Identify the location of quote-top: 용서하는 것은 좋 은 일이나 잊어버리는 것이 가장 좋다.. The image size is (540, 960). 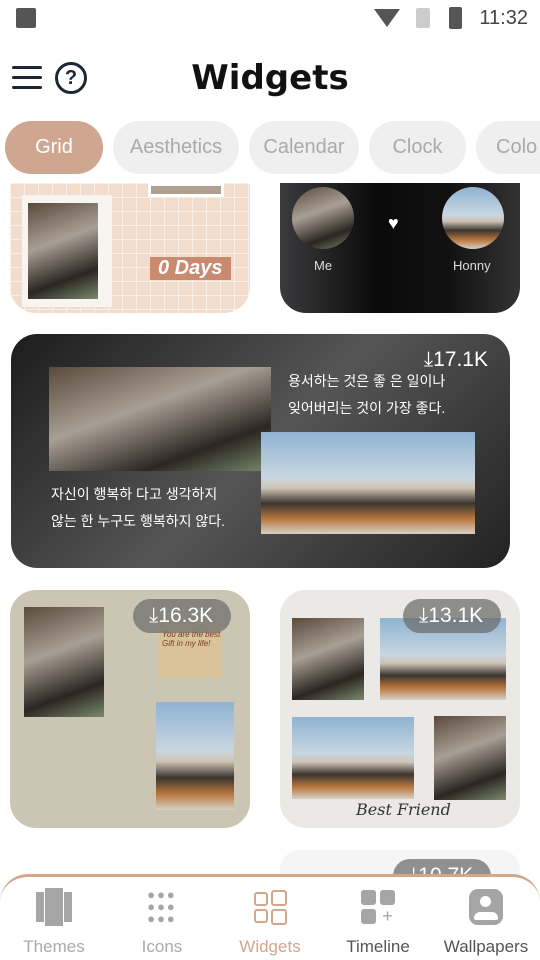
(367, 394).